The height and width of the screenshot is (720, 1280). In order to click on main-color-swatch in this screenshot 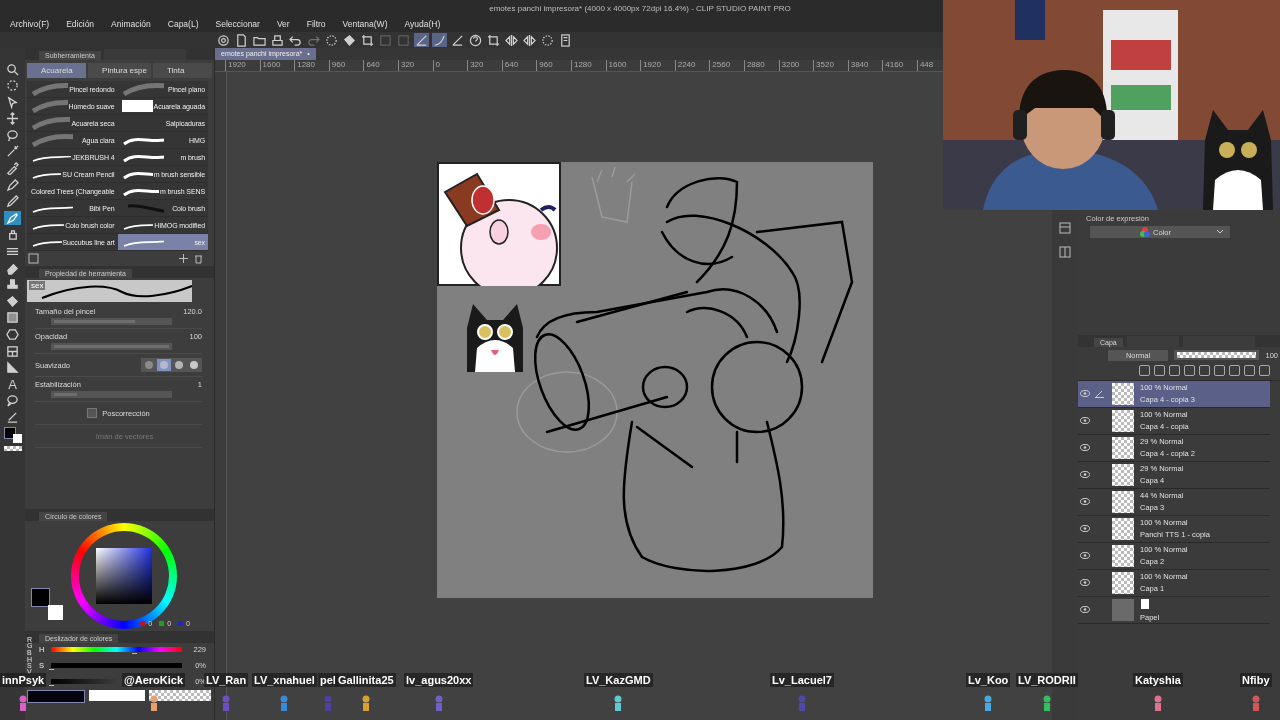, I will do `click(56, 696)`.